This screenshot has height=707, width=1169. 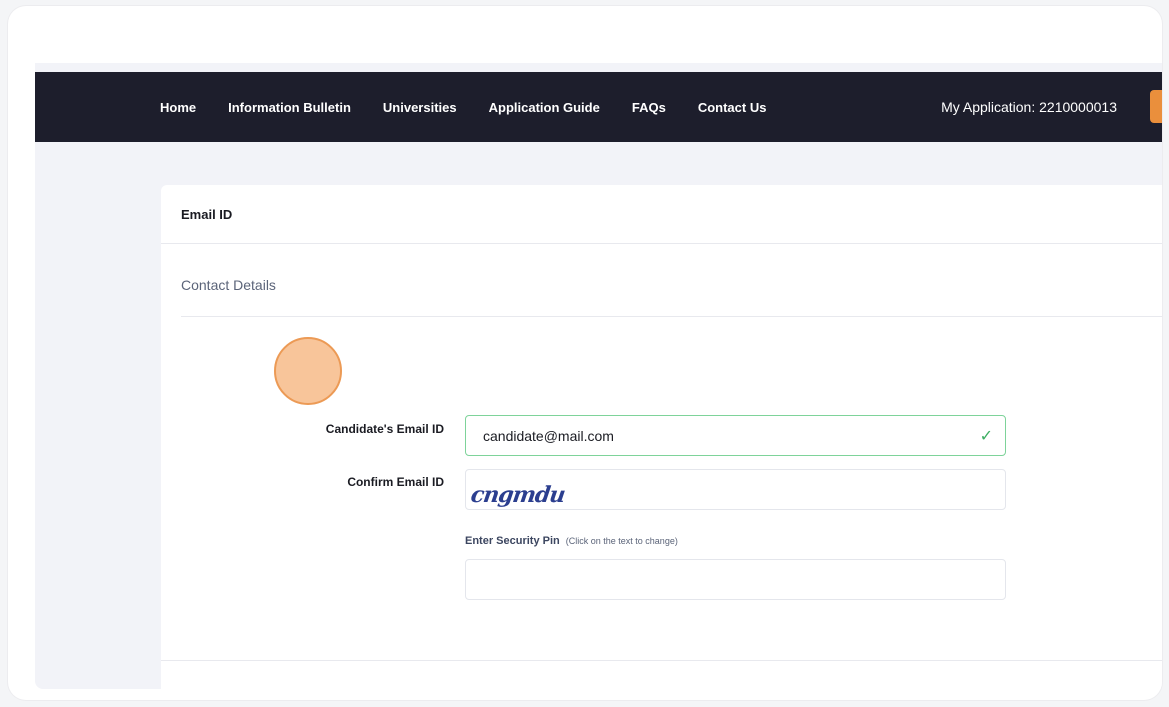 I want to click on security-pin-hint: (Click on the text to change), so click(x=621, y=541).